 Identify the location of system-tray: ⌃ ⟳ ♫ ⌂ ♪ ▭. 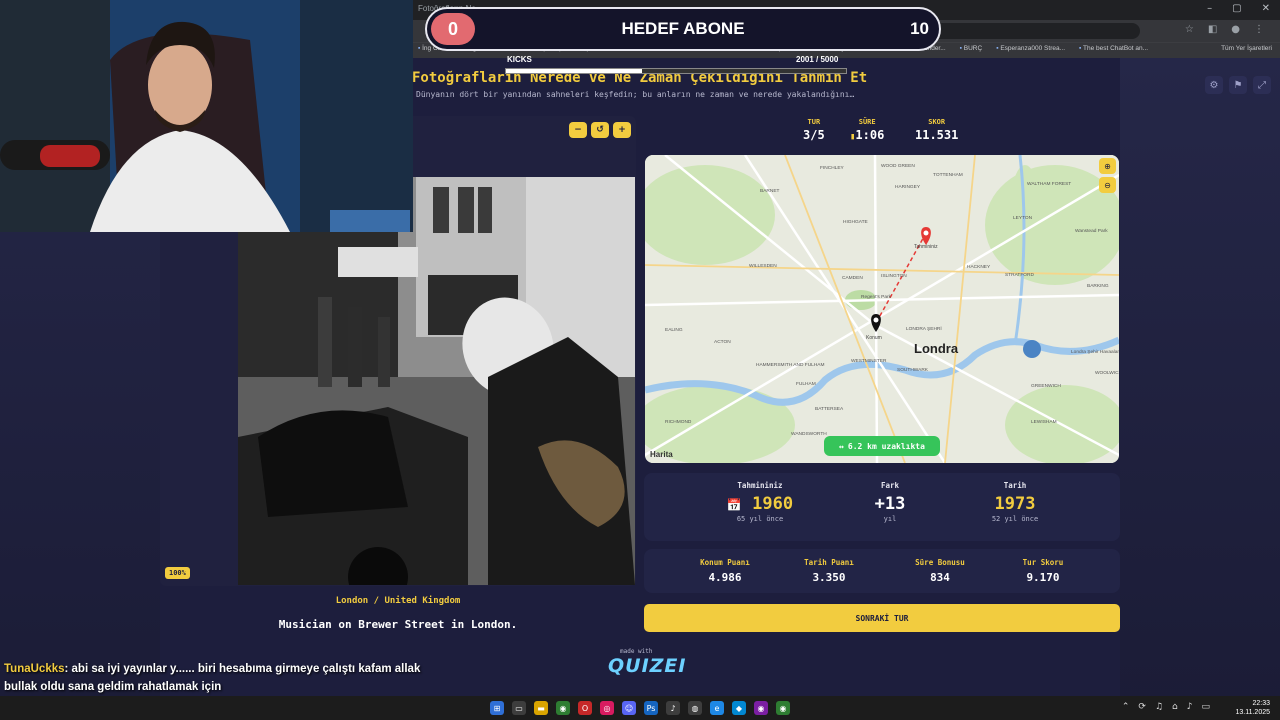
(1166, 707).